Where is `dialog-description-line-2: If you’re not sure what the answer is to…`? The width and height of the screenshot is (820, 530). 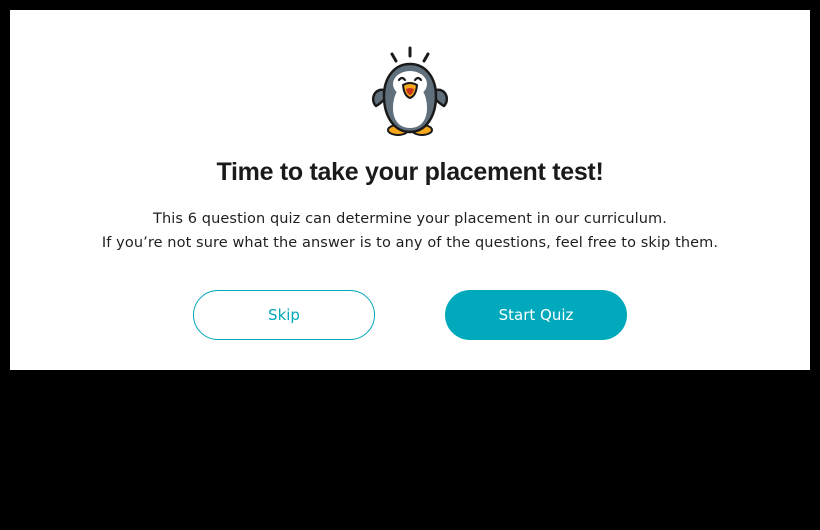 dialog-description-line-2: If you’re not sure what the answer is to… is located at coordinates (410, 243).